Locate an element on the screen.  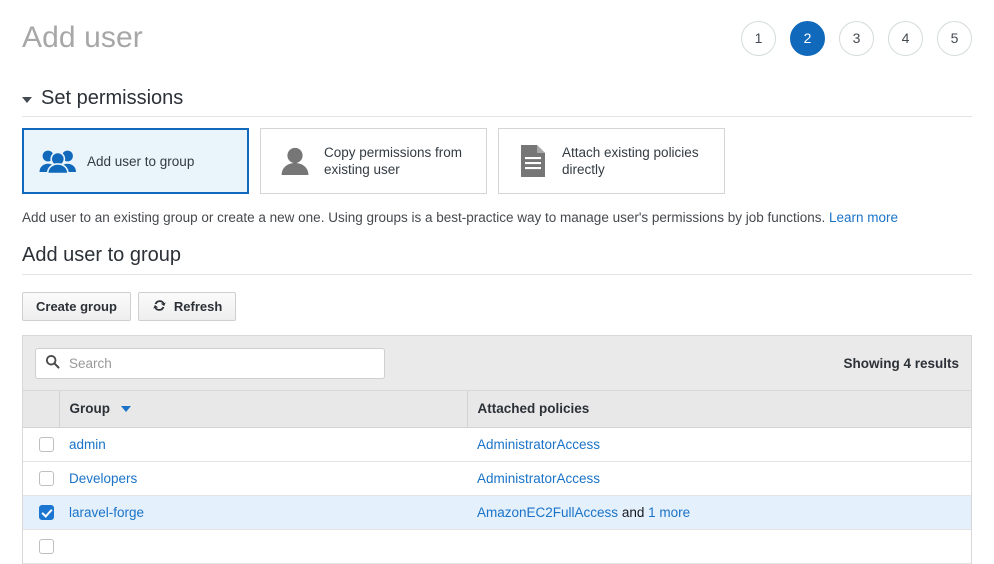
set-permissions-header: Set permissions is located at coordinates (497, 101).